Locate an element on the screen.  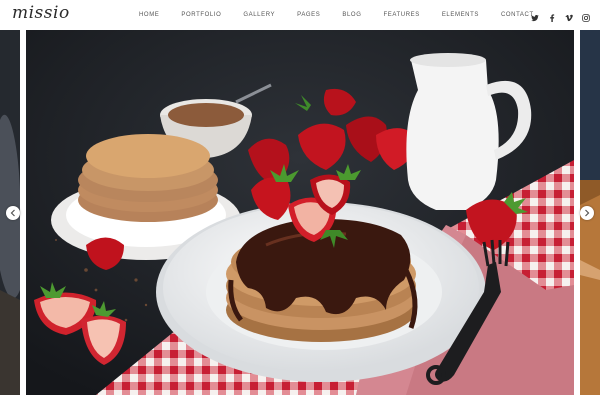
slider-next-button is located at coordinates (587, 213).